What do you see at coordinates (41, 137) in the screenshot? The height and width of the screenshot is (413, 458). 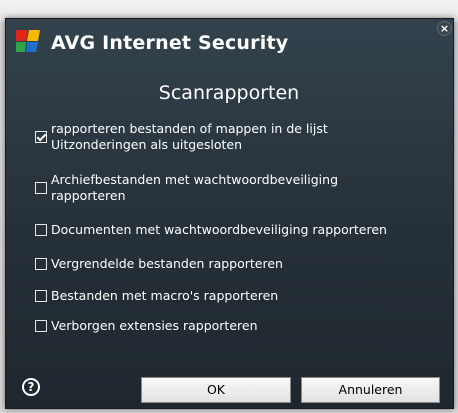 I see `checkbox-report-exclusions` at bounding box center [41, 137].